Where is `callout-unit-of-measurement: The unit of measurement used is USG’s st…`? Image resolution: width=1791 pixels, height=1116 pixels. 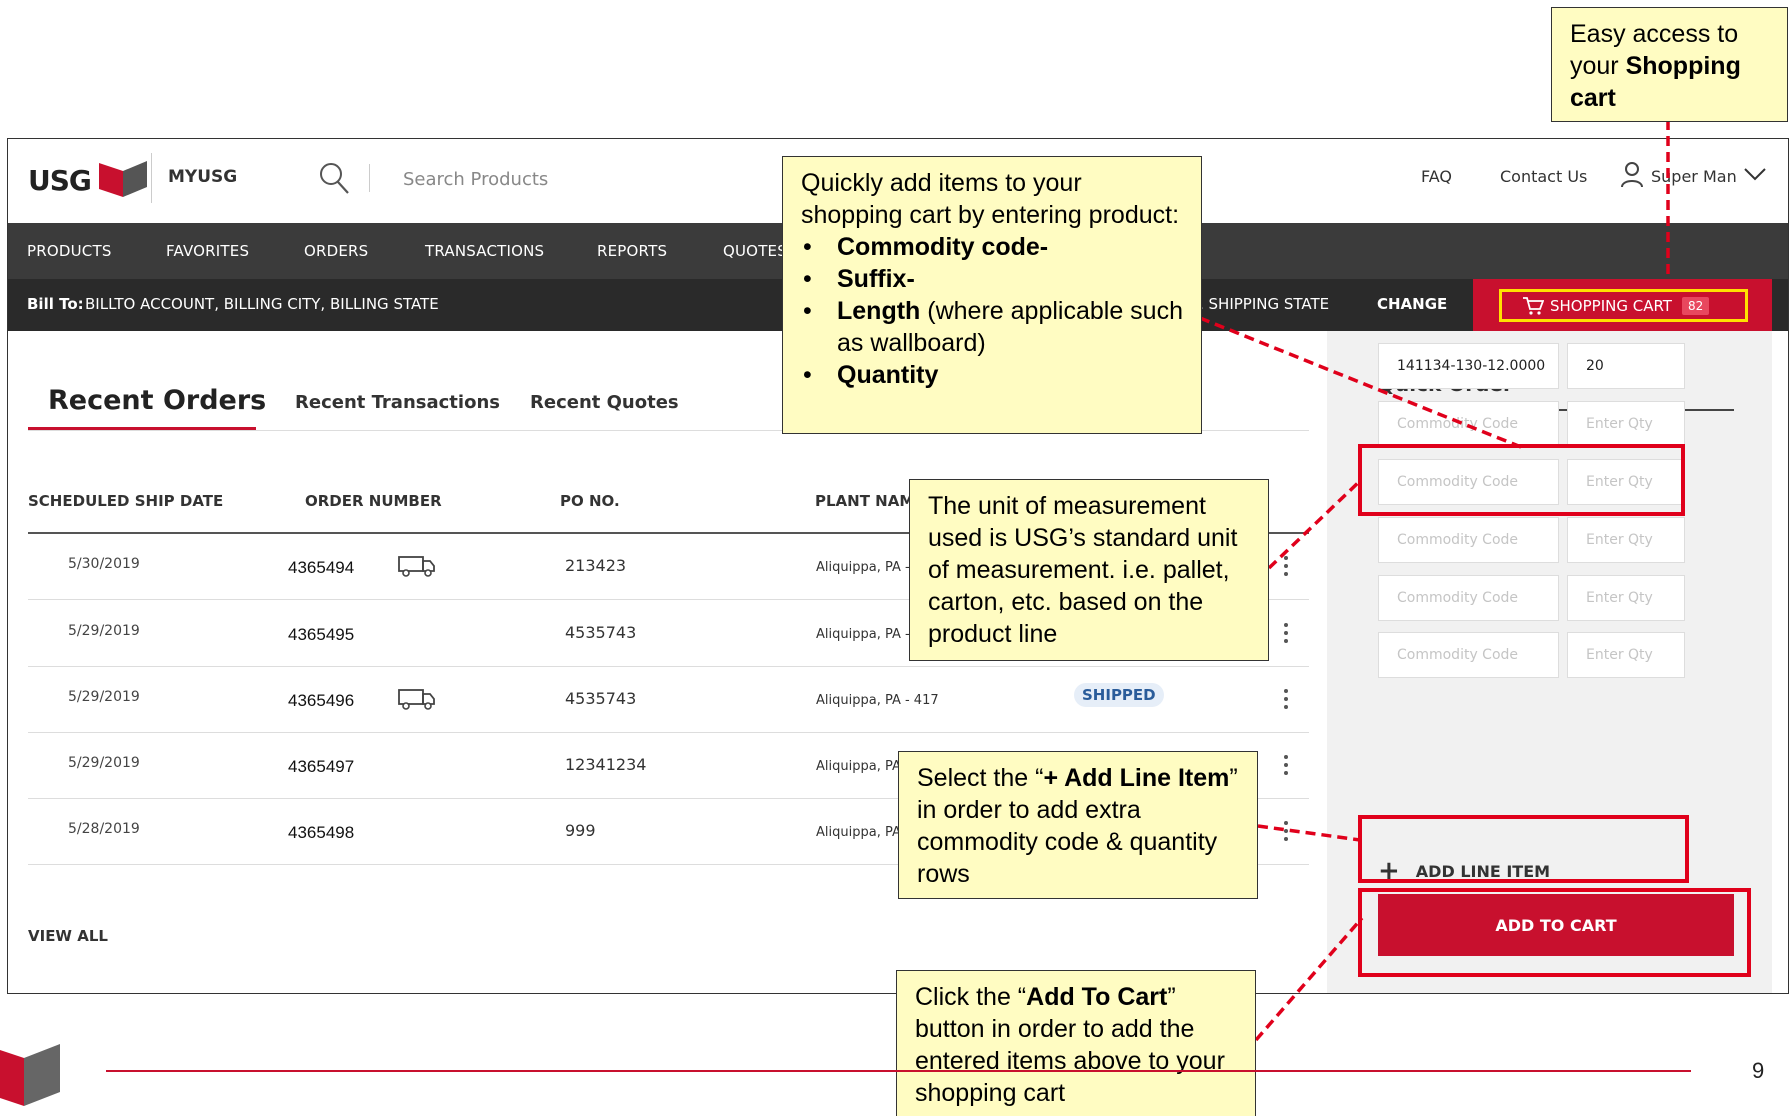 callout-unit-of-measurement: The unit of measurement used is USG’s st… is located at coordinates (1089, 570).